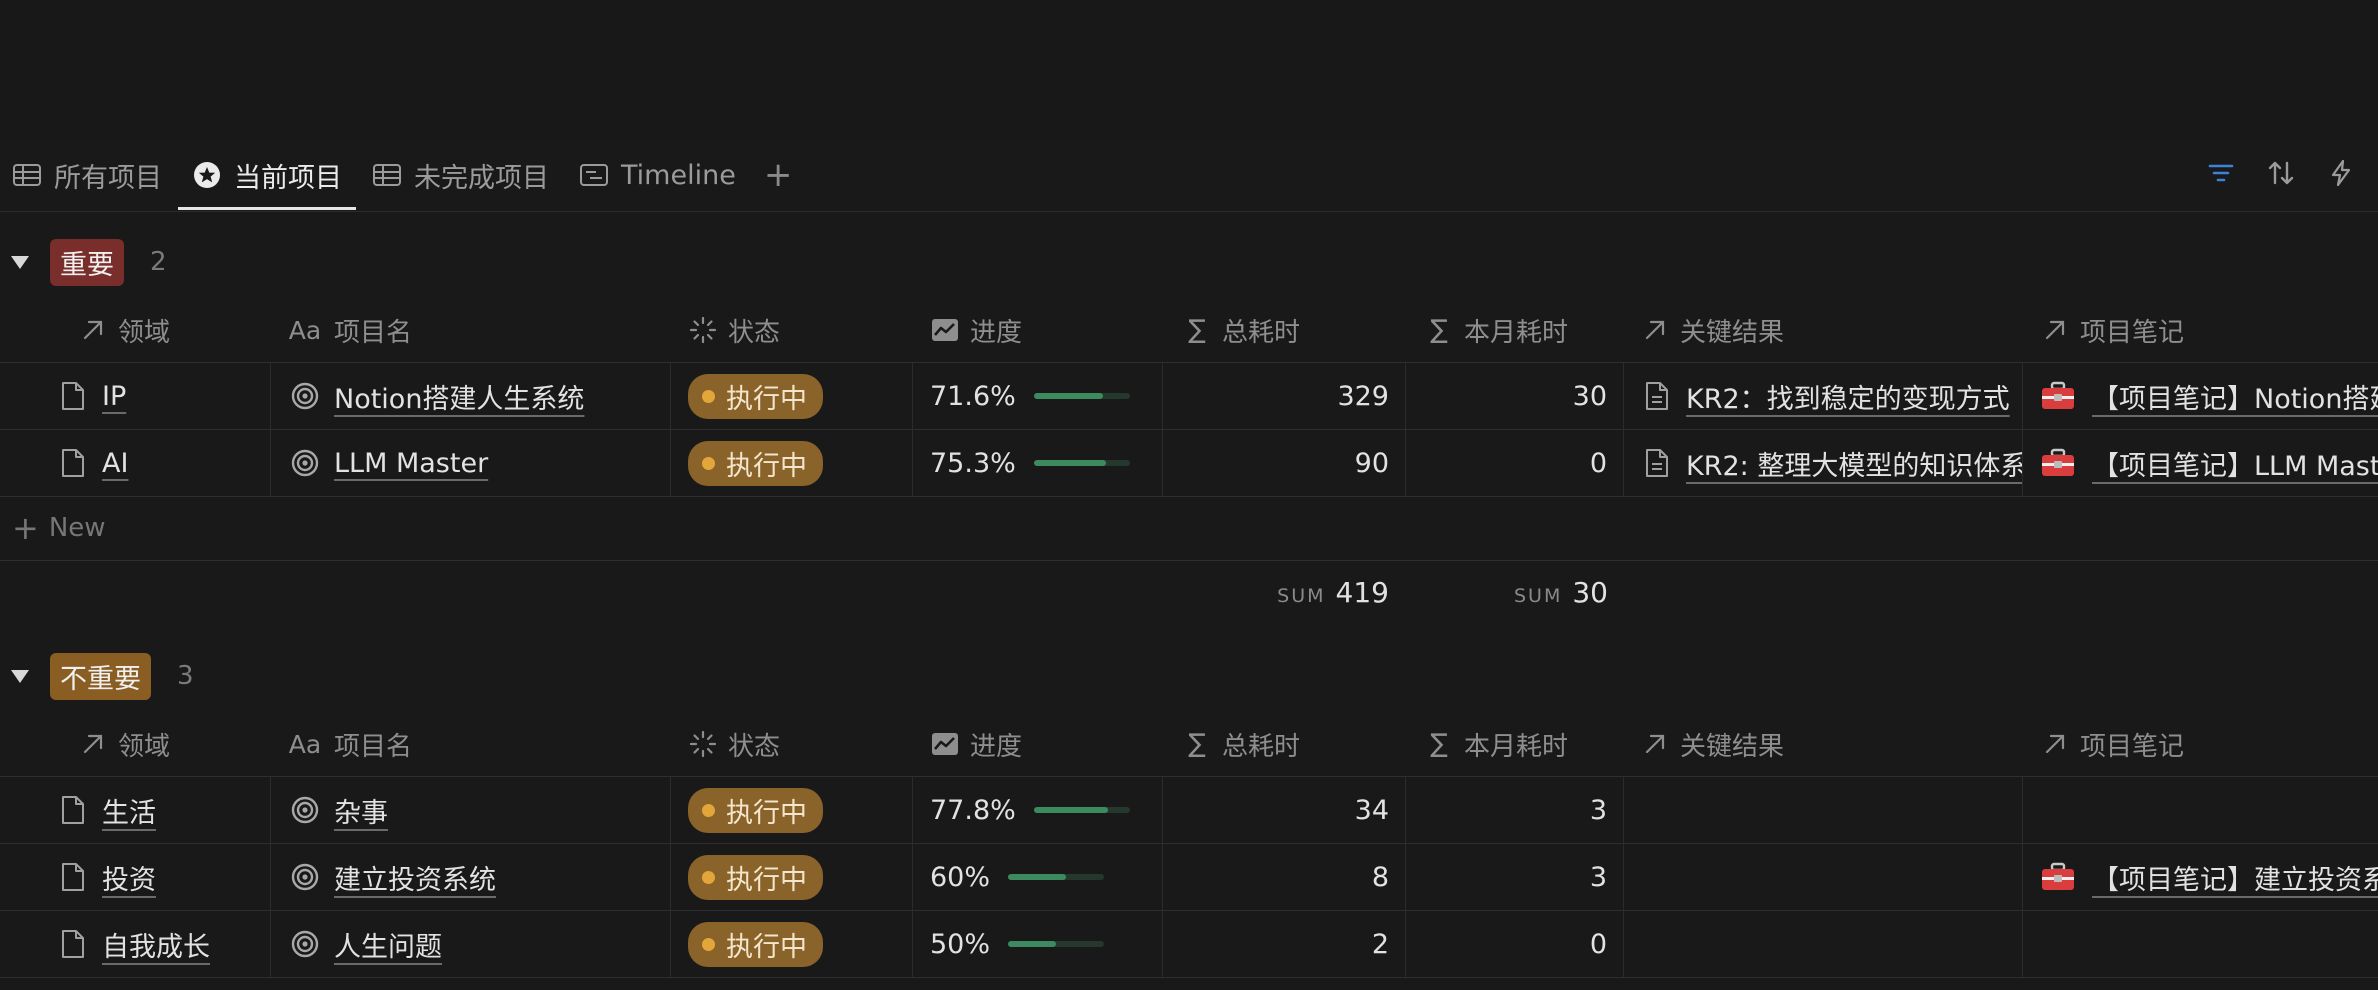  What do you see at coordinates (480, 810) in the screenshot?
I see `project-name-cell: 杂事` at bounding box center [480, 810].